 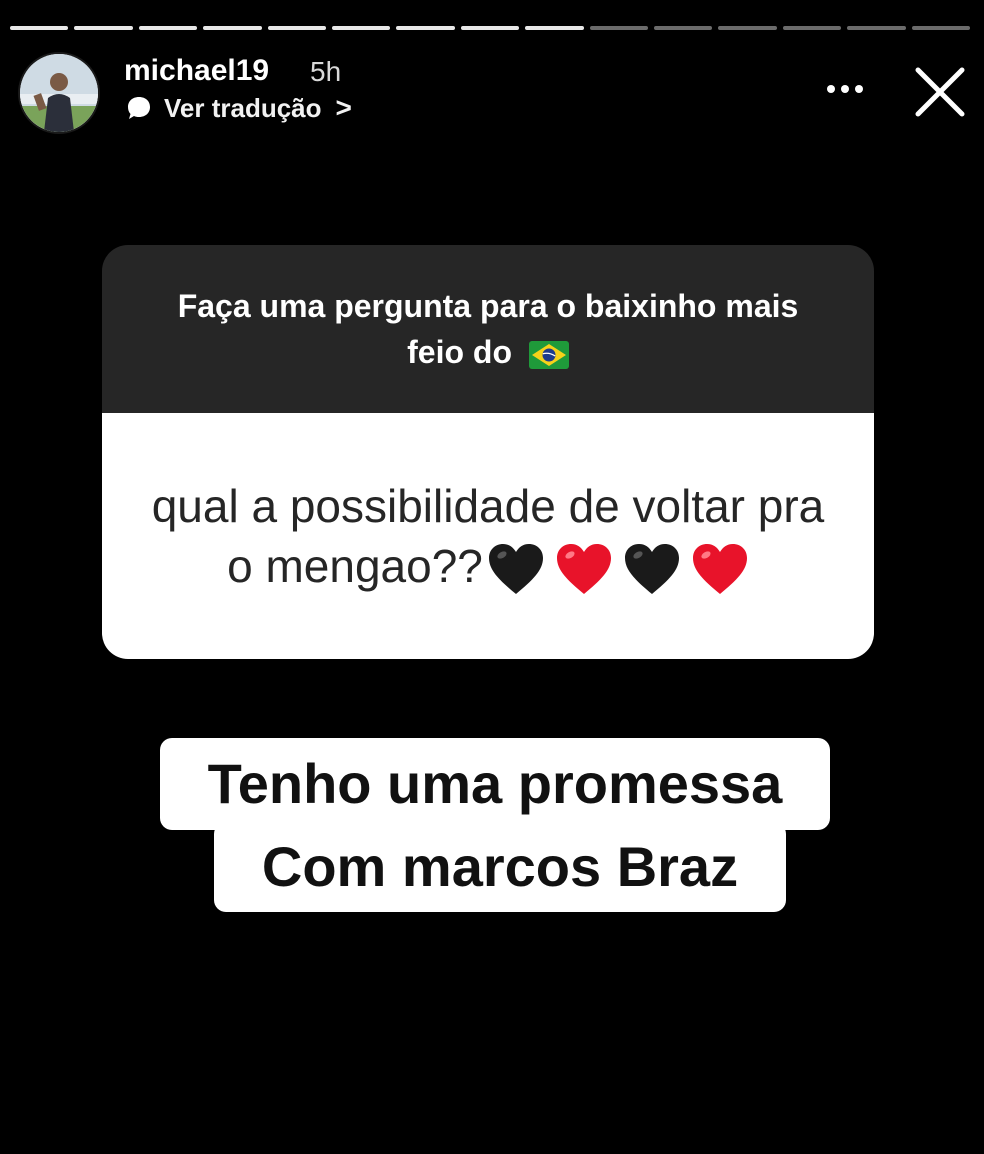 I want to click on avatar-photo, so click(x=59, y=93).